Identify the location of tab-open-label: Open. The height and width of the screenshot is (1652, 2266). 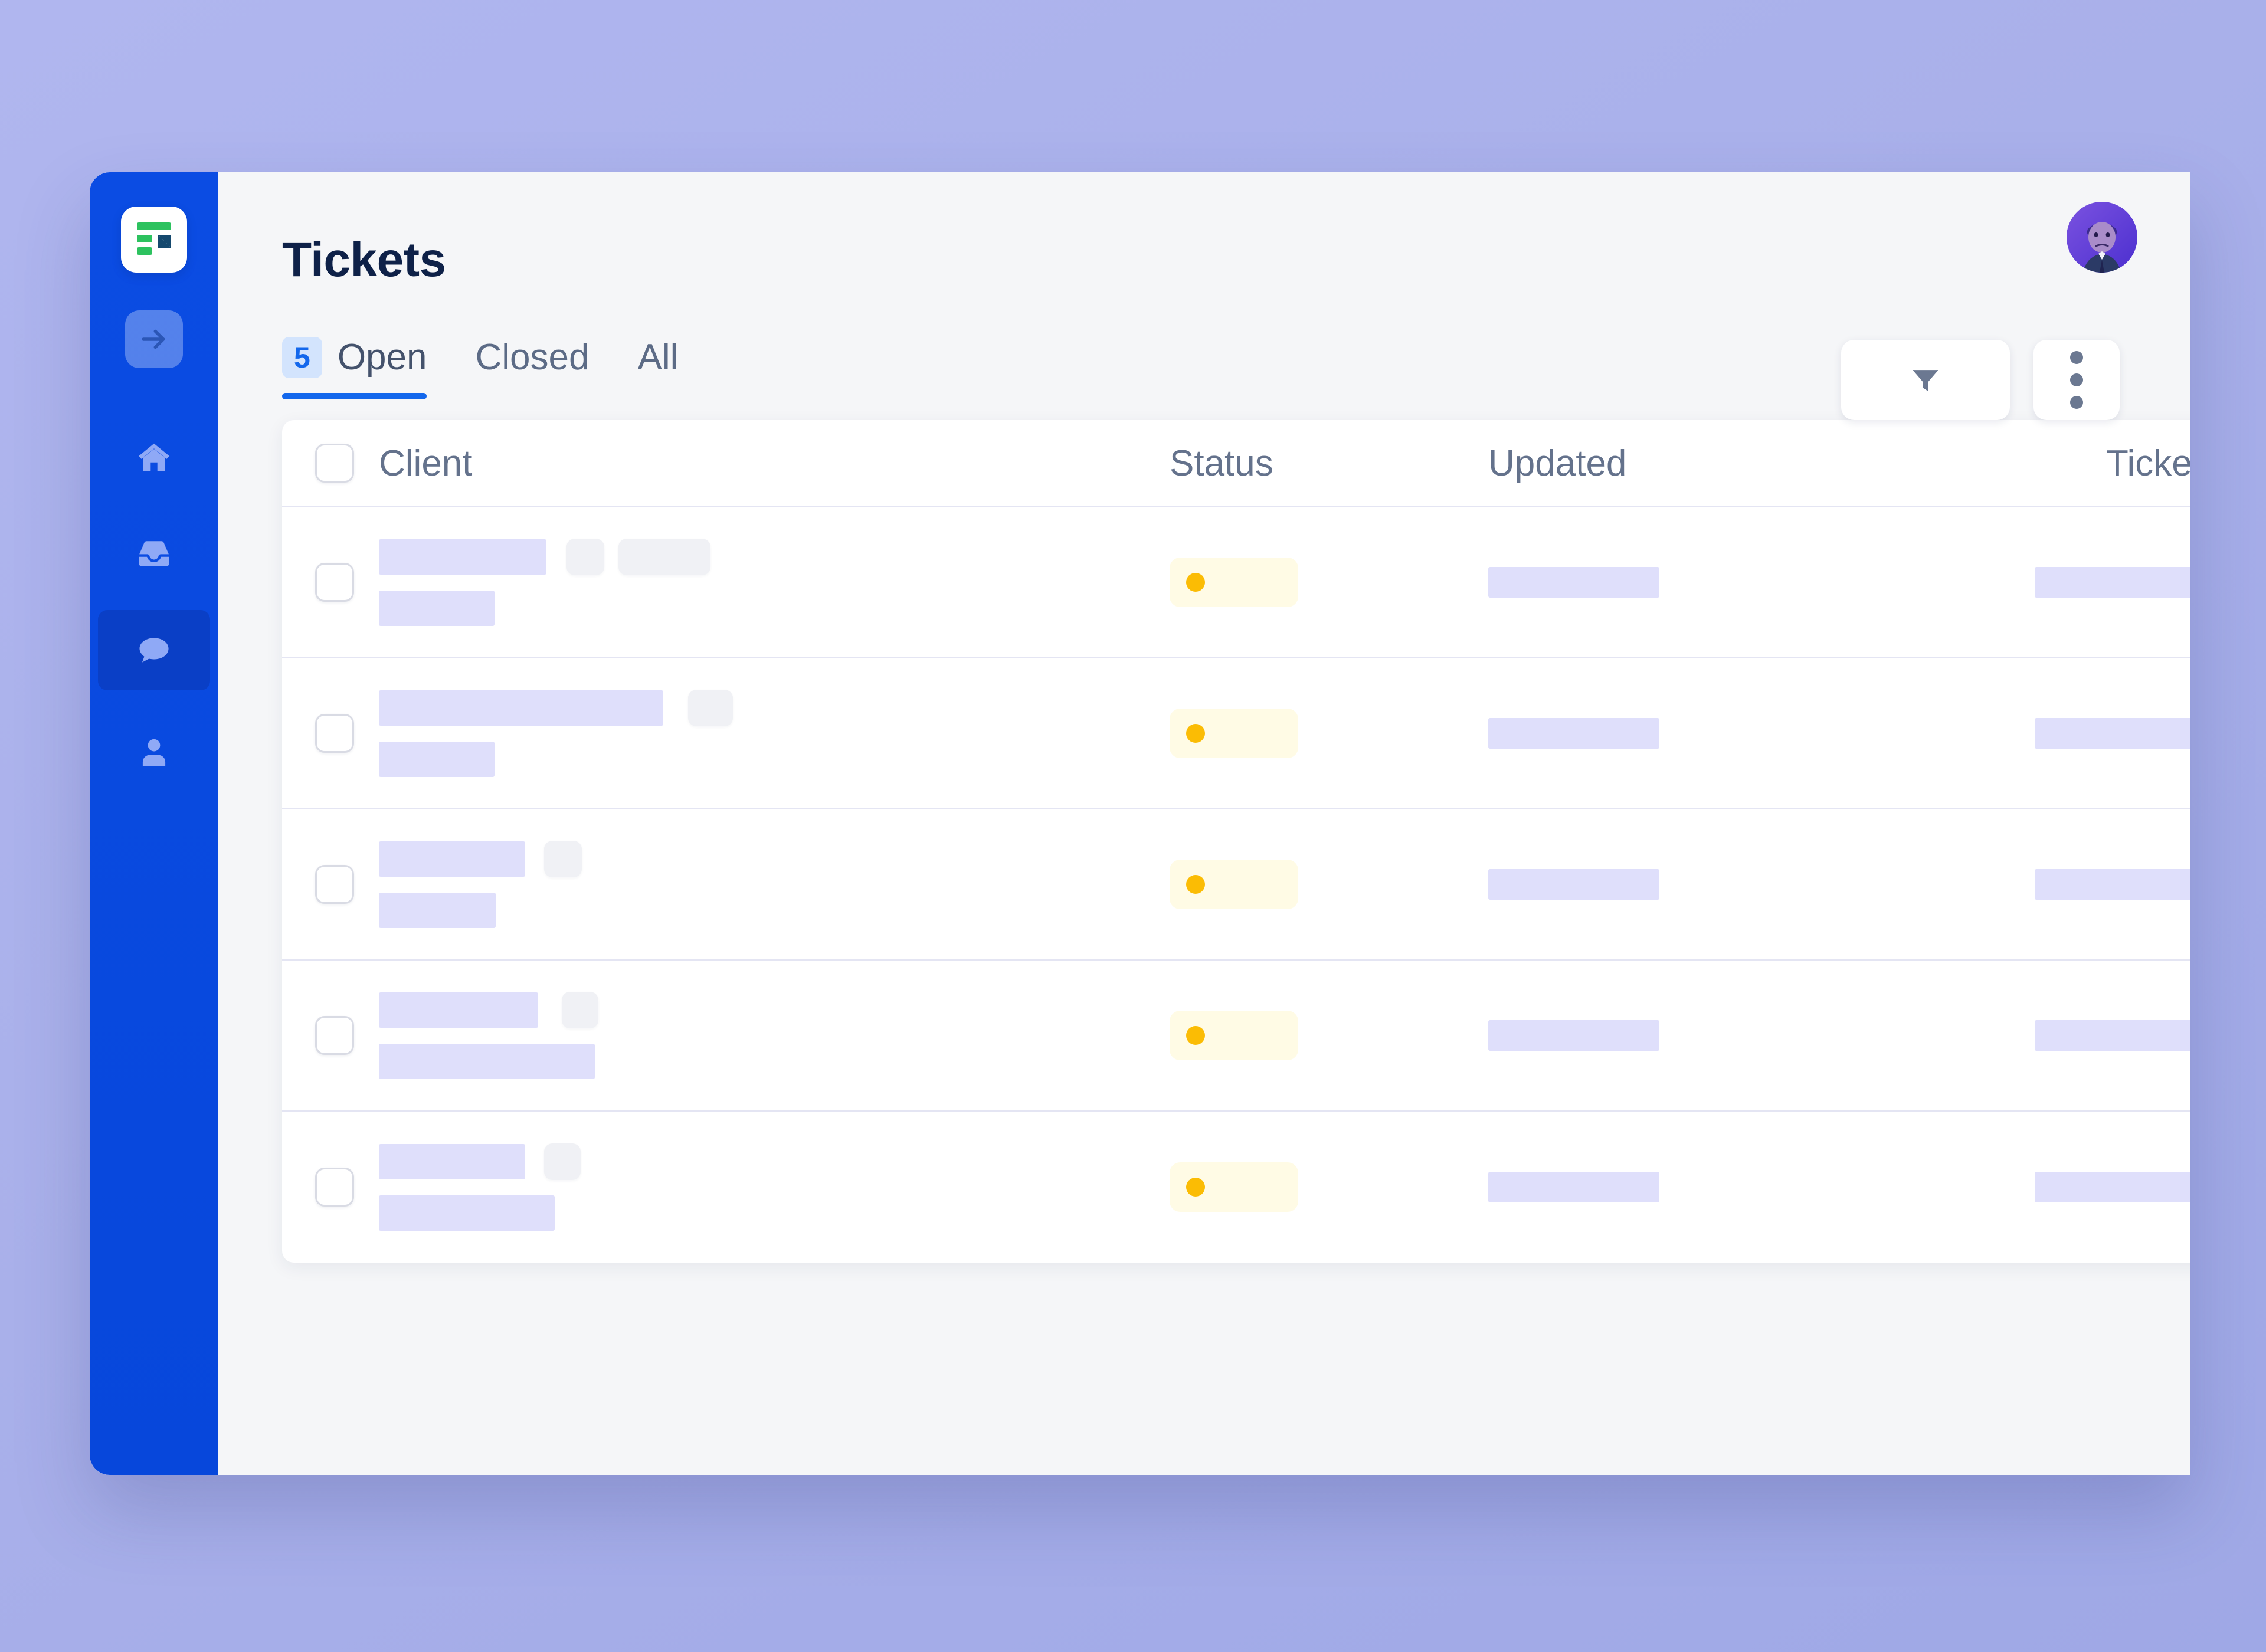
(382, 357).